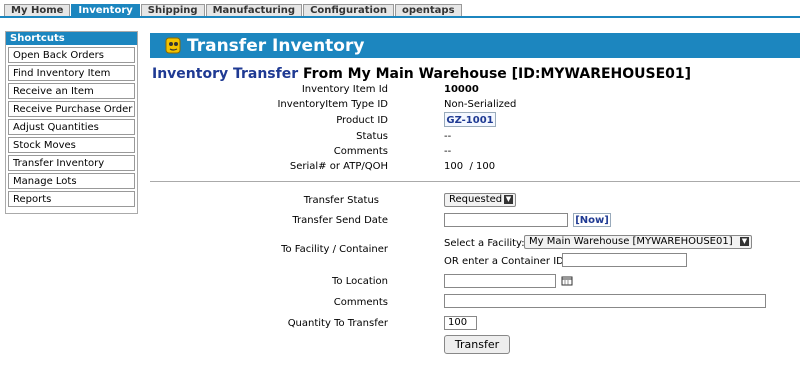 The image size is (800, 373). What do you see at coordinates (605, 301) in the screenshot?
I see `comments-input` at bounding box center [605, 301].